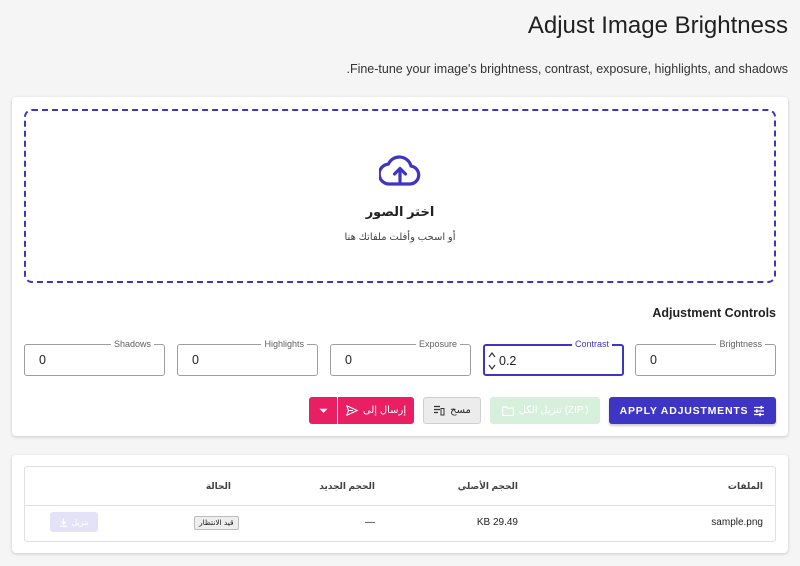 The image size is (800, 566). What do you see at coordinates (132, 344) in the screenshot?
I see `shadows-label: Shadows` at bounding box center [132, 344].